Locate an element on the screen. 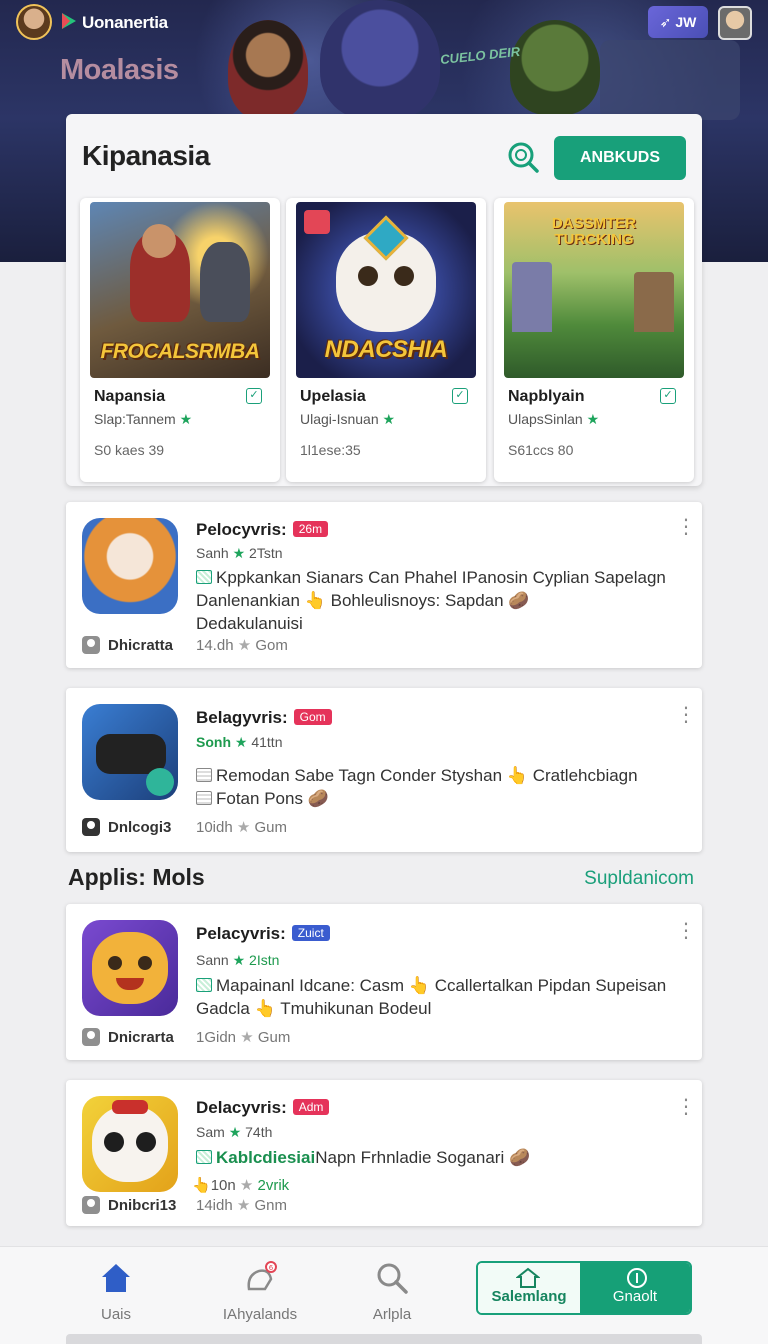 The height and width of the screenshot is (1344, 768). store-icon is located at coordinates (528, 1277).